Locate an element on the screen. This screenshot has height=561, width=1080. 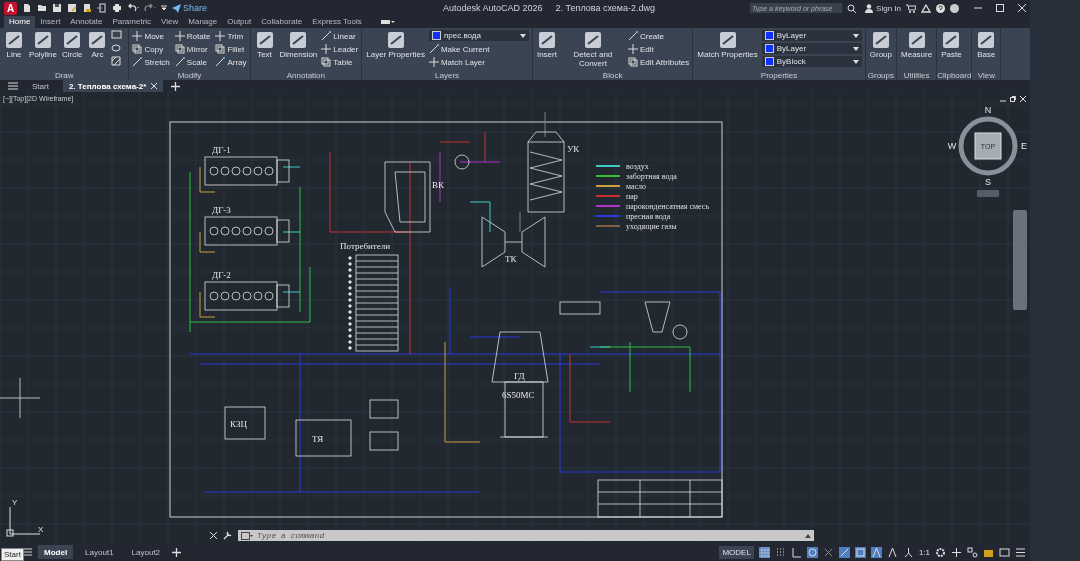
ribbon-tool: Match Layer is located at coordinates (478, 62).